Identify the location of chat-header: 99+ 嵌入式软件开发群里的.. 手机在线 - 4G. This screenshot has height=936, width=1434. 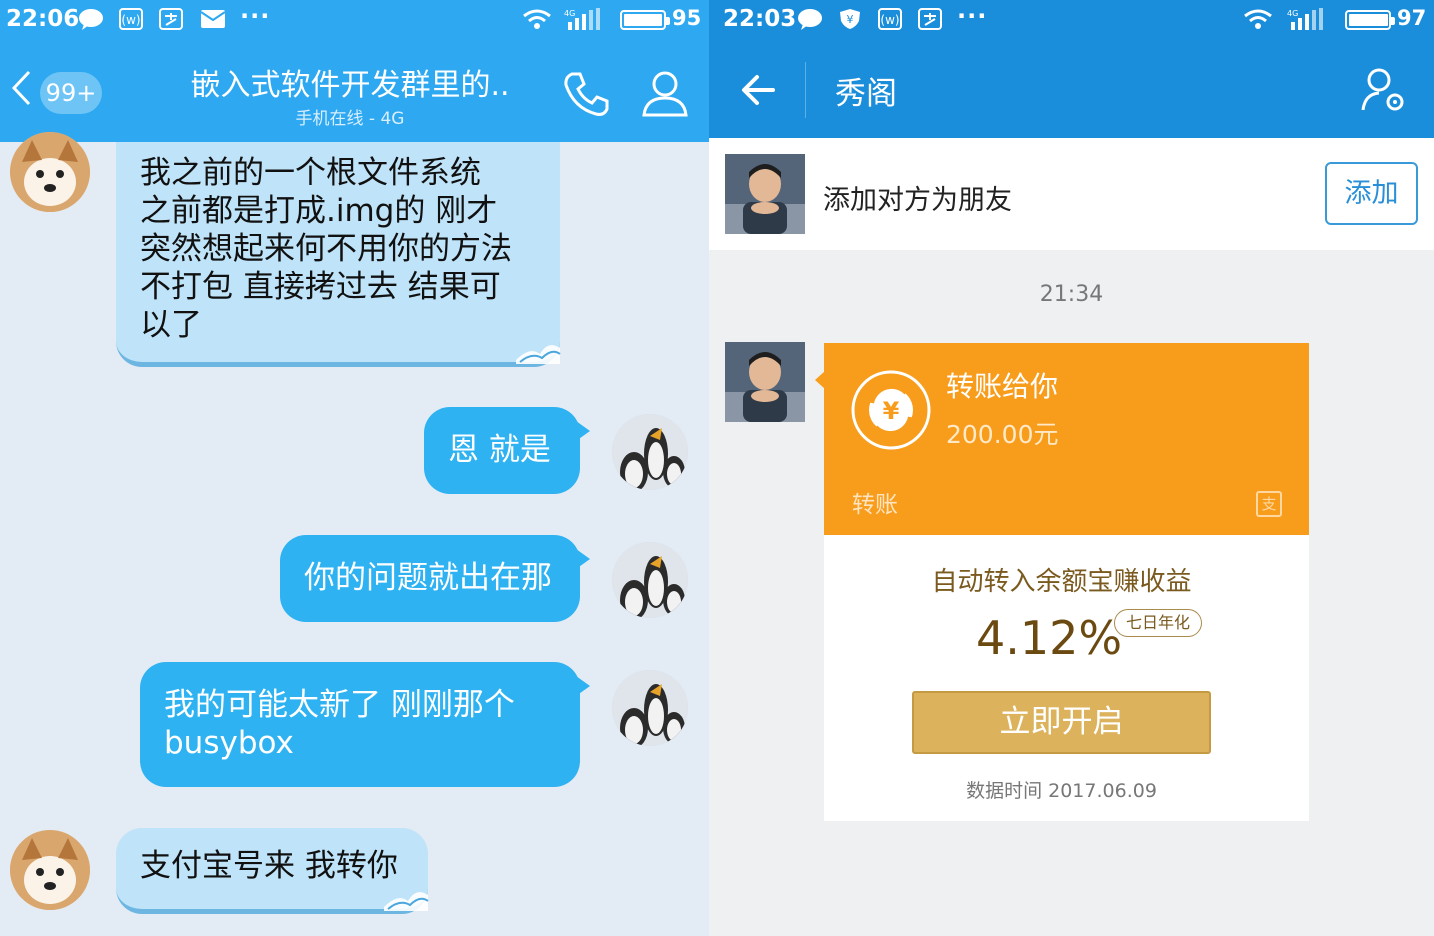
(354, 91).